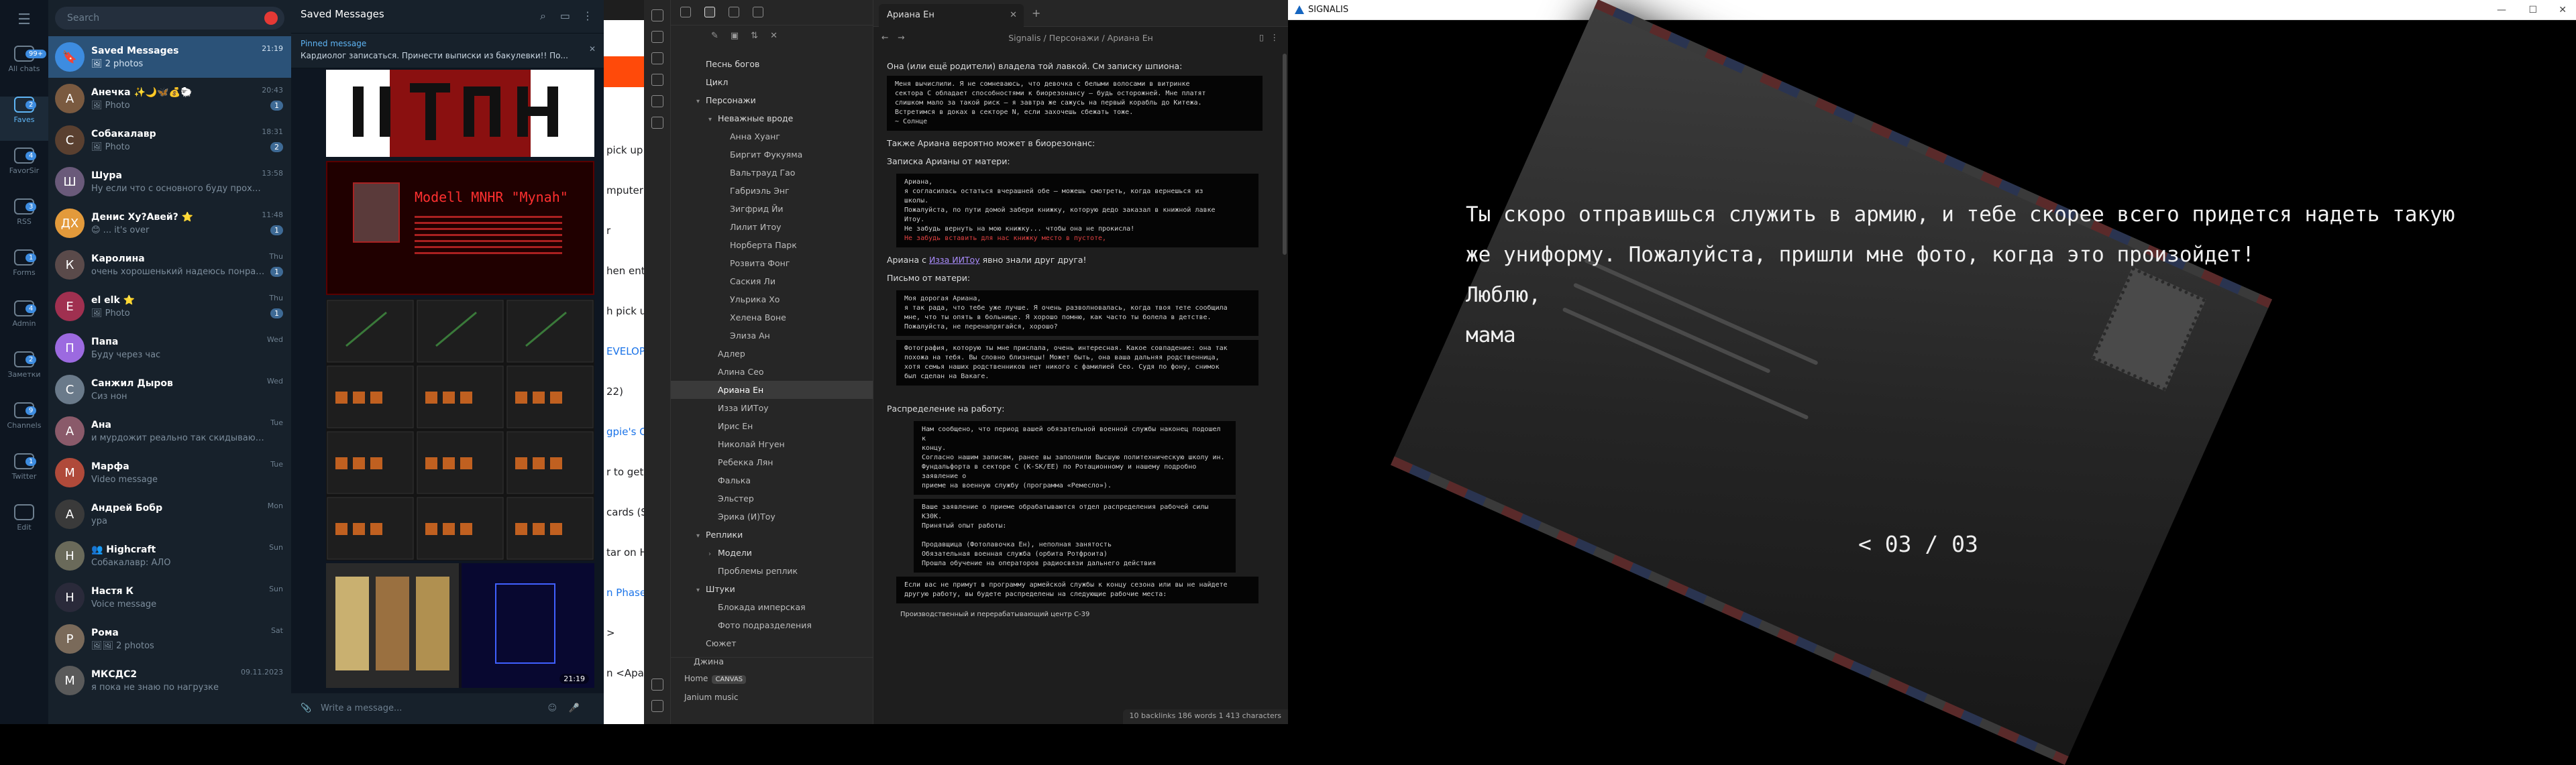 The width and height of the screenshot is (2576, 765). Describe the element at coordinates (169, 556) in the screenshot. I see `chat-list-item: H 👥 Highcraft Собакалавр: АЛО Sun` at that location.